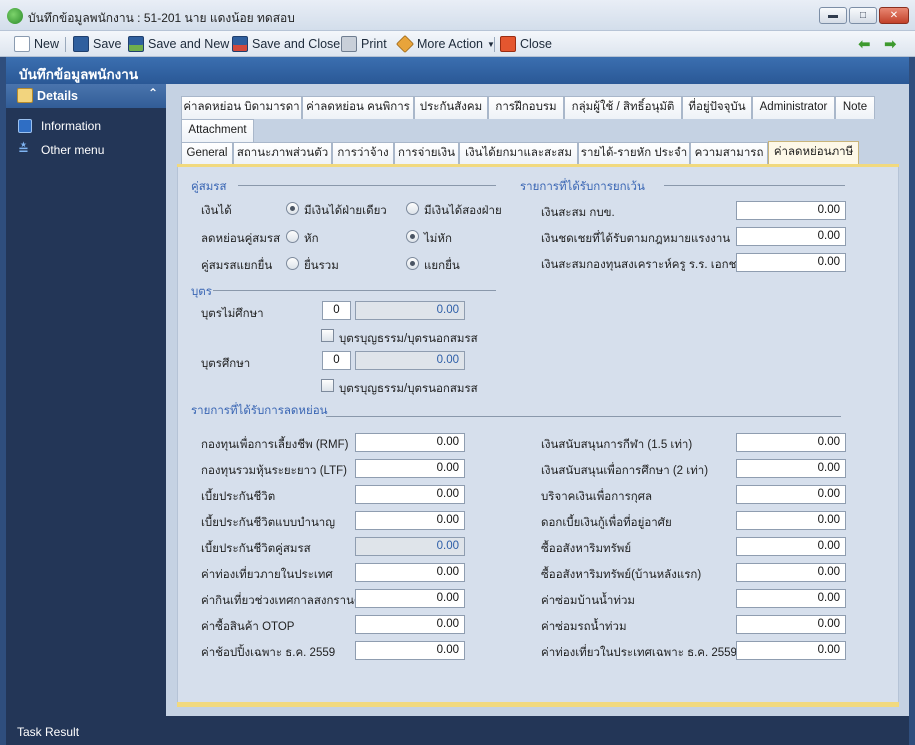  I want to click on new-document-icon, so click(22, 44).